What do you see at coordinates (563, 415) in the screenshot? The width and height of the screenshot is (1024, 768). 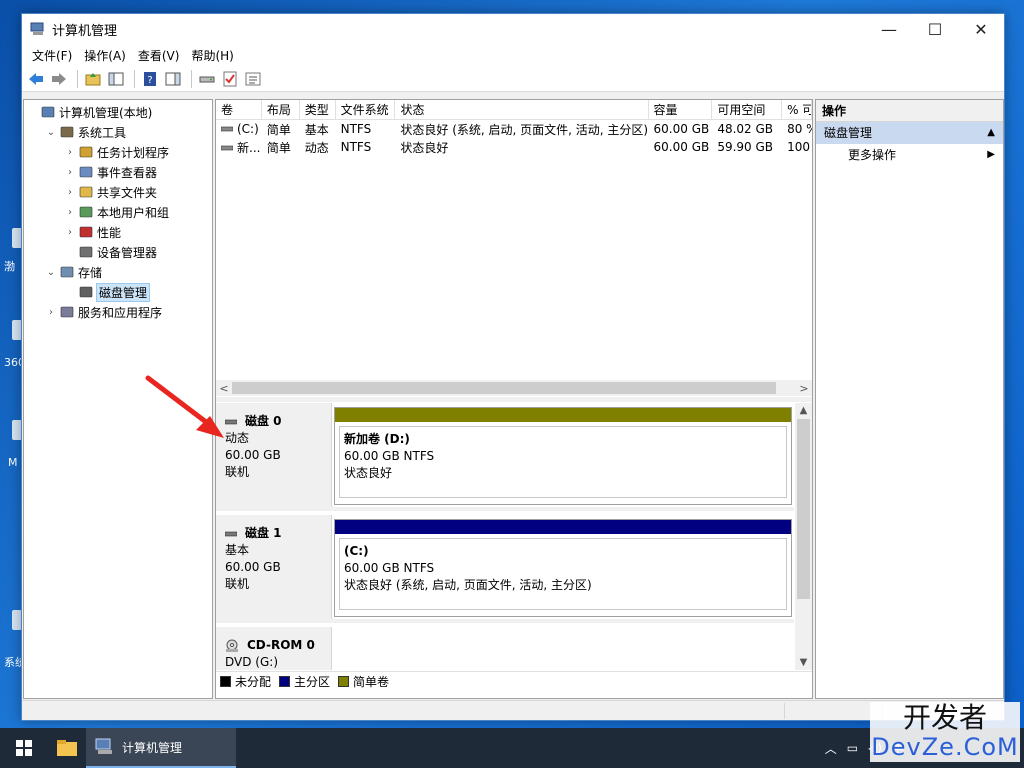 I see `partition-type-bar` at bounding box center [563, 415].